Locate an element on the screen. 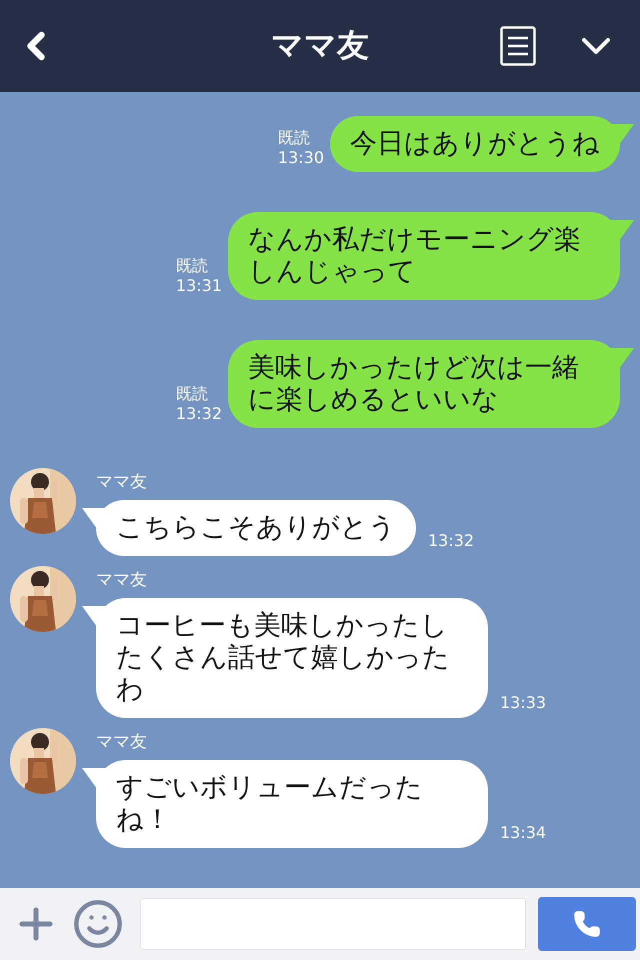 This screenshot has height=960, width=640. emoji-button is located at coordinates (98, 924).